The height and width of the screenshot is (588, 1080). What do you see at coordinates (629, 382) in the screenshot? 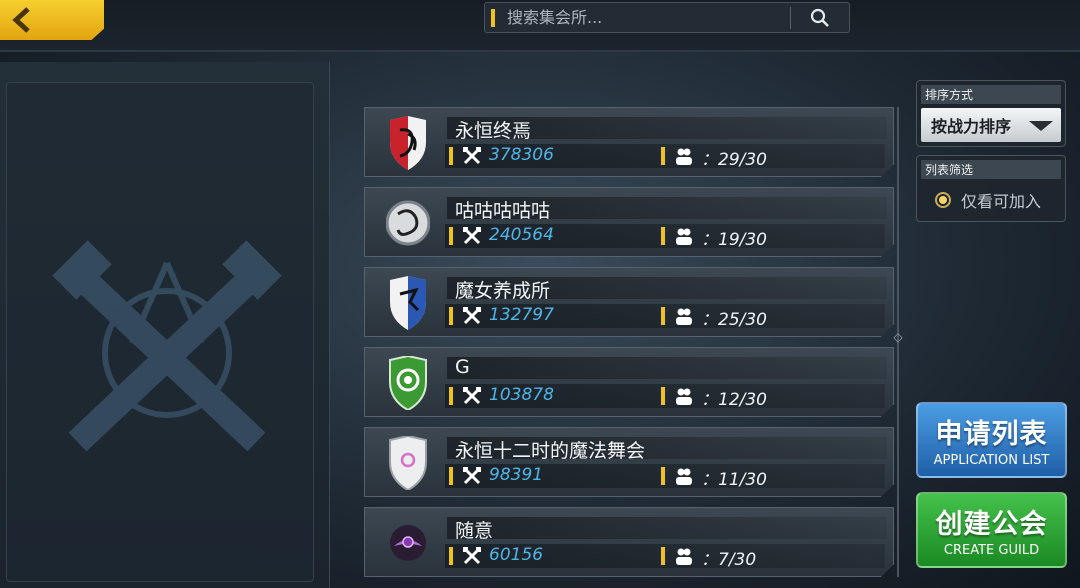
I see `guild-row: G 103878 ：12/30` at bounding box center [629, 382].